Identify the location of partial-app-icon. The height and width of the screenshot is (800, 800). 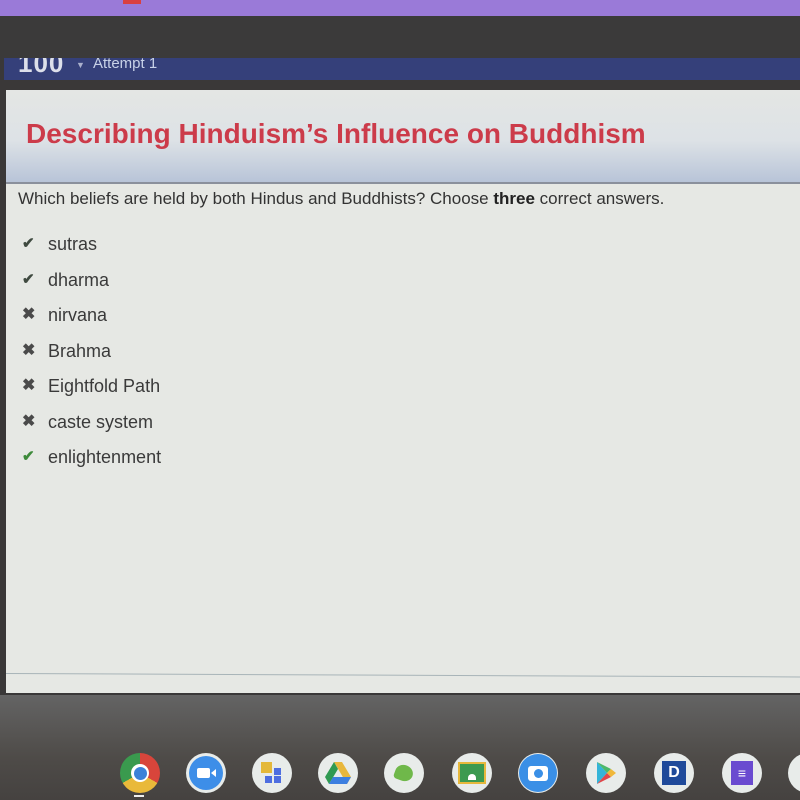
(794, 773).